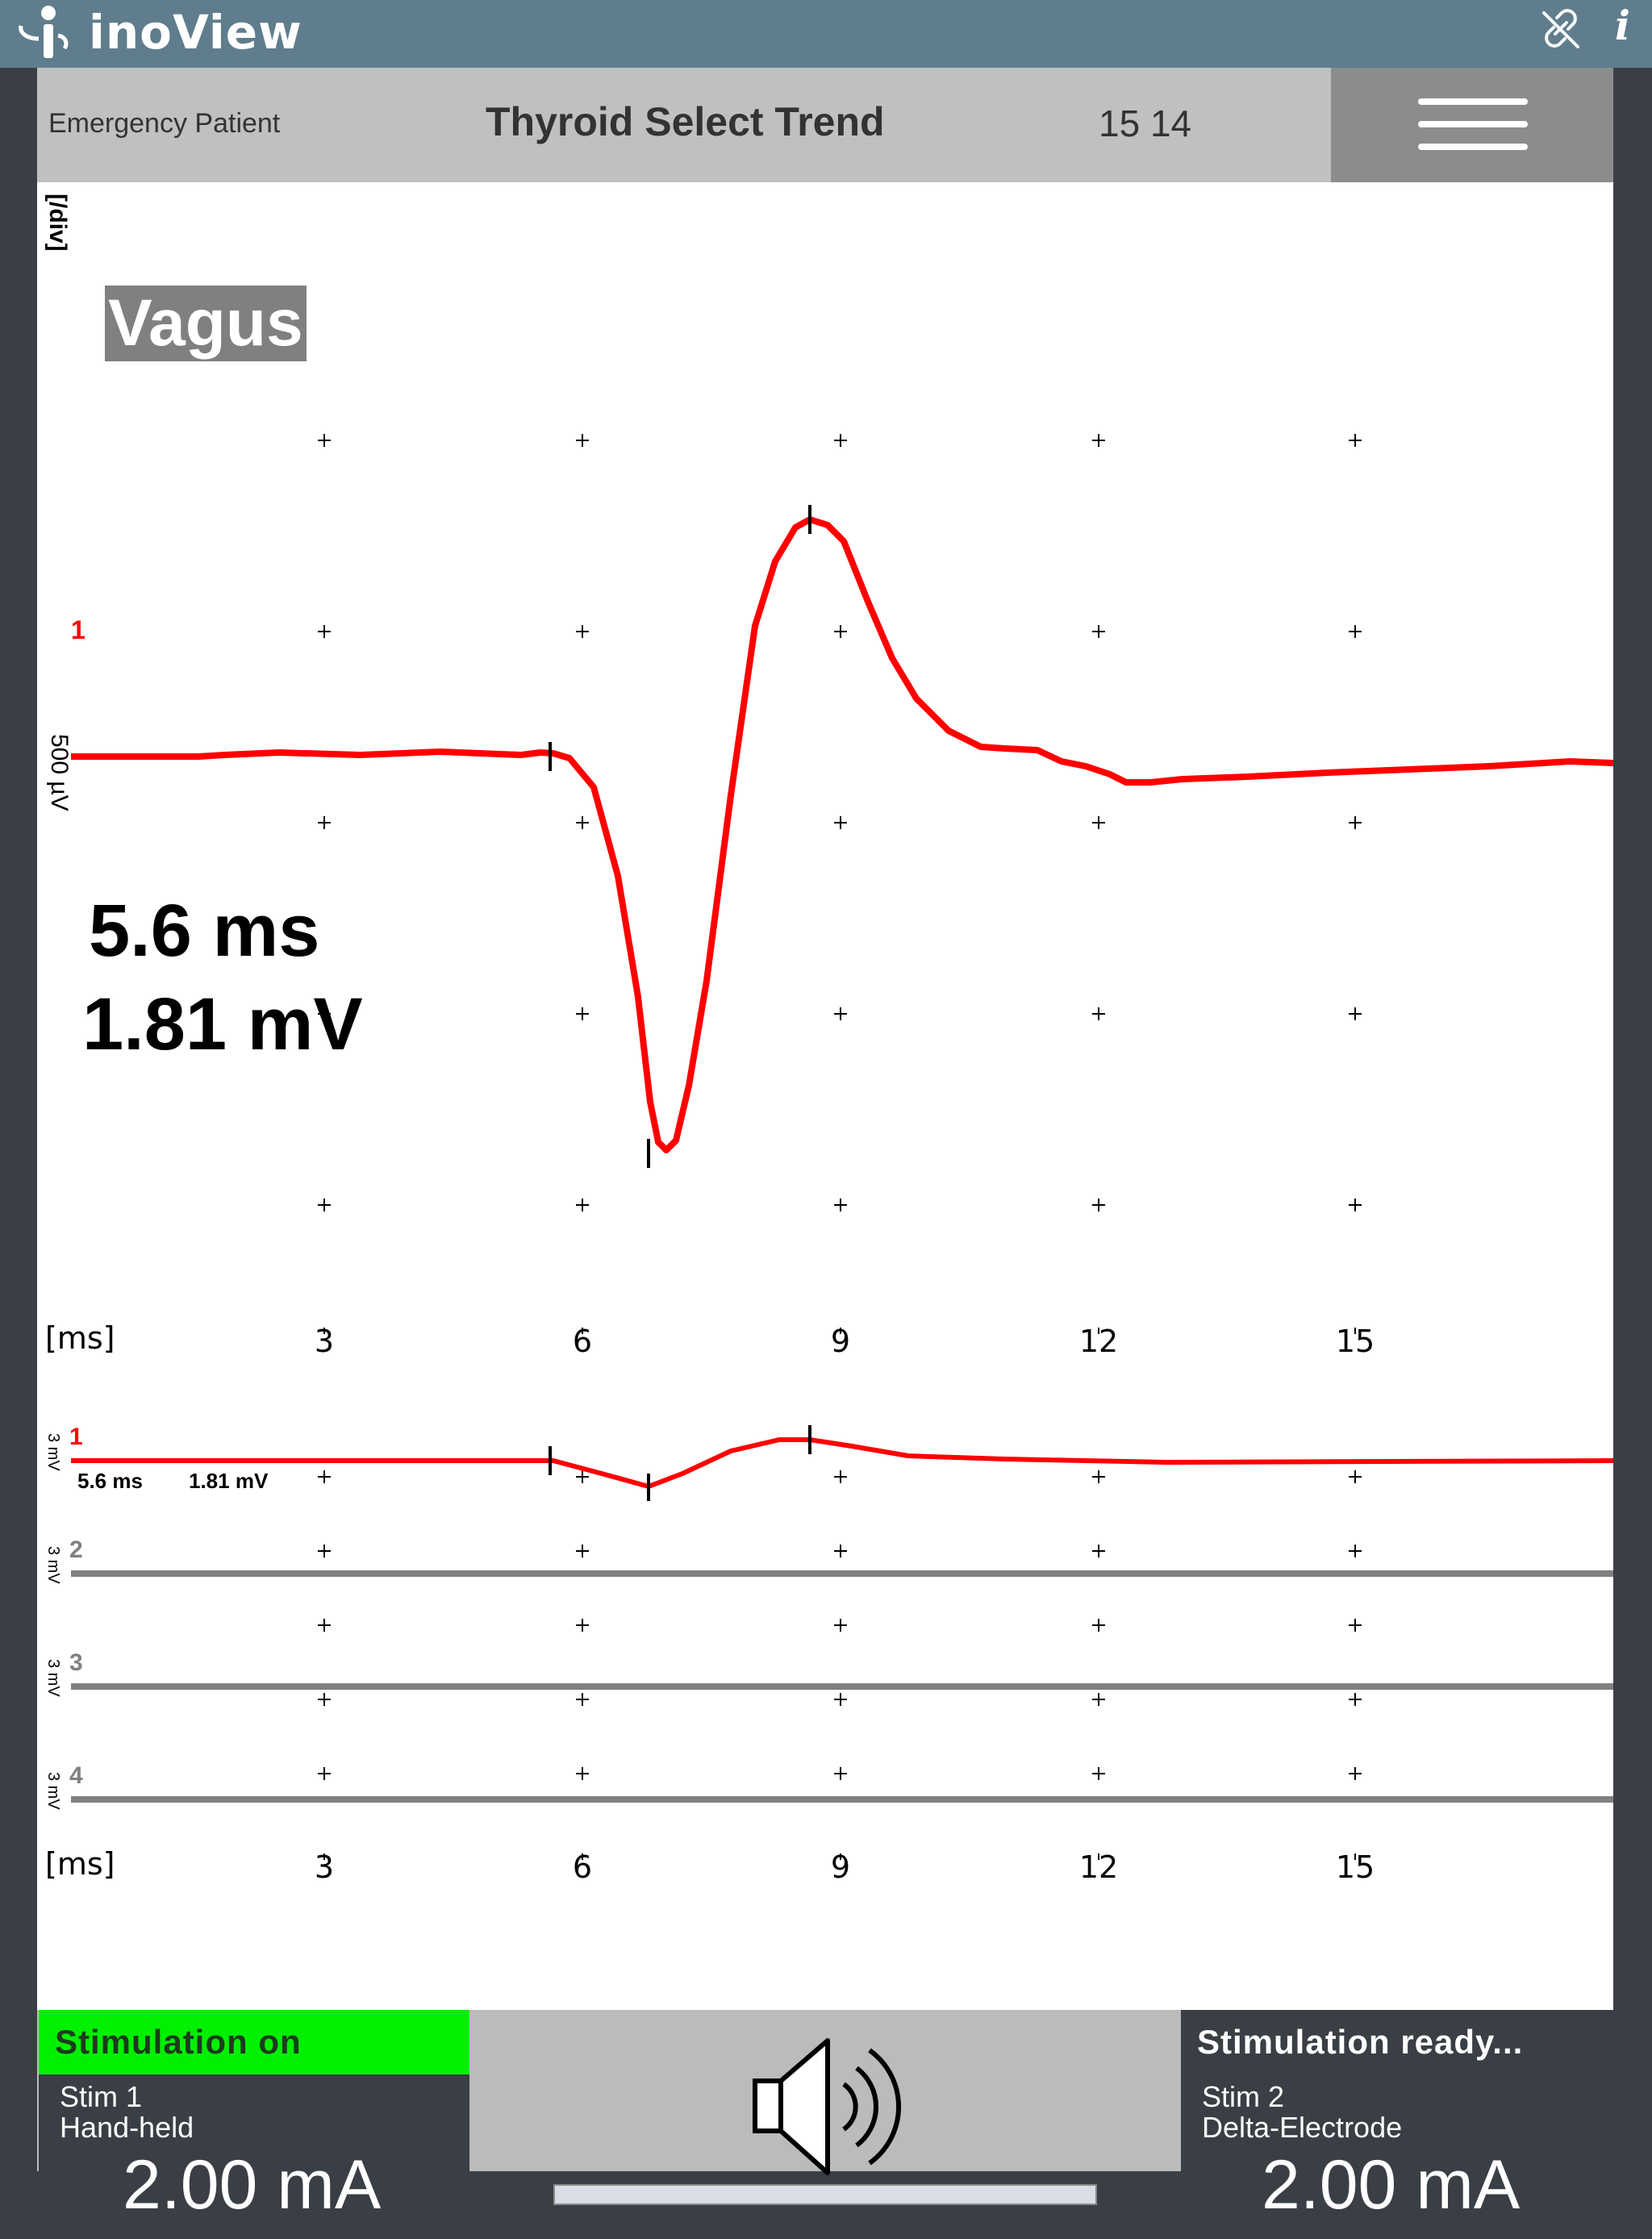 Image resolution: width=1652 pixels, height=2239 pixels. Describe the element at coordinates (164, 123) in the screenshot. I see `patient-name: Emergency Patient` at that location.